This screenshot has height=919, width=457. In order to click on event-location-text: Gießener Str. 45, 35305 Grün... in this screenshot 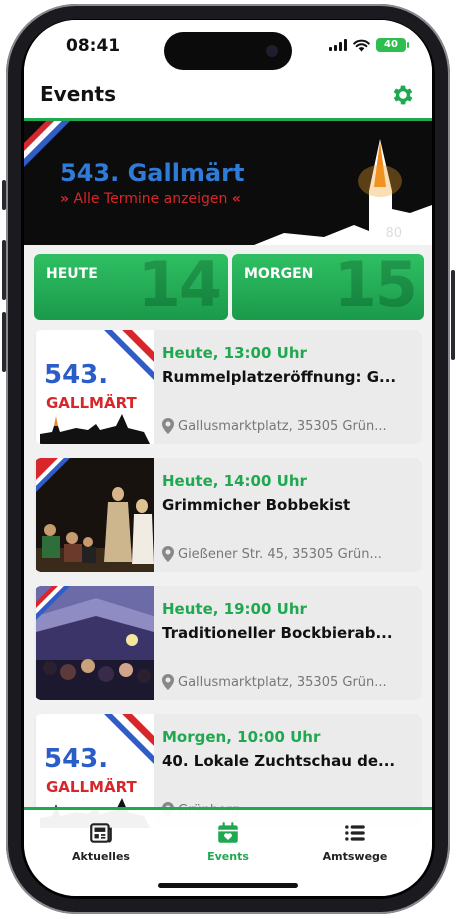, I will do `click(280, 554)`.